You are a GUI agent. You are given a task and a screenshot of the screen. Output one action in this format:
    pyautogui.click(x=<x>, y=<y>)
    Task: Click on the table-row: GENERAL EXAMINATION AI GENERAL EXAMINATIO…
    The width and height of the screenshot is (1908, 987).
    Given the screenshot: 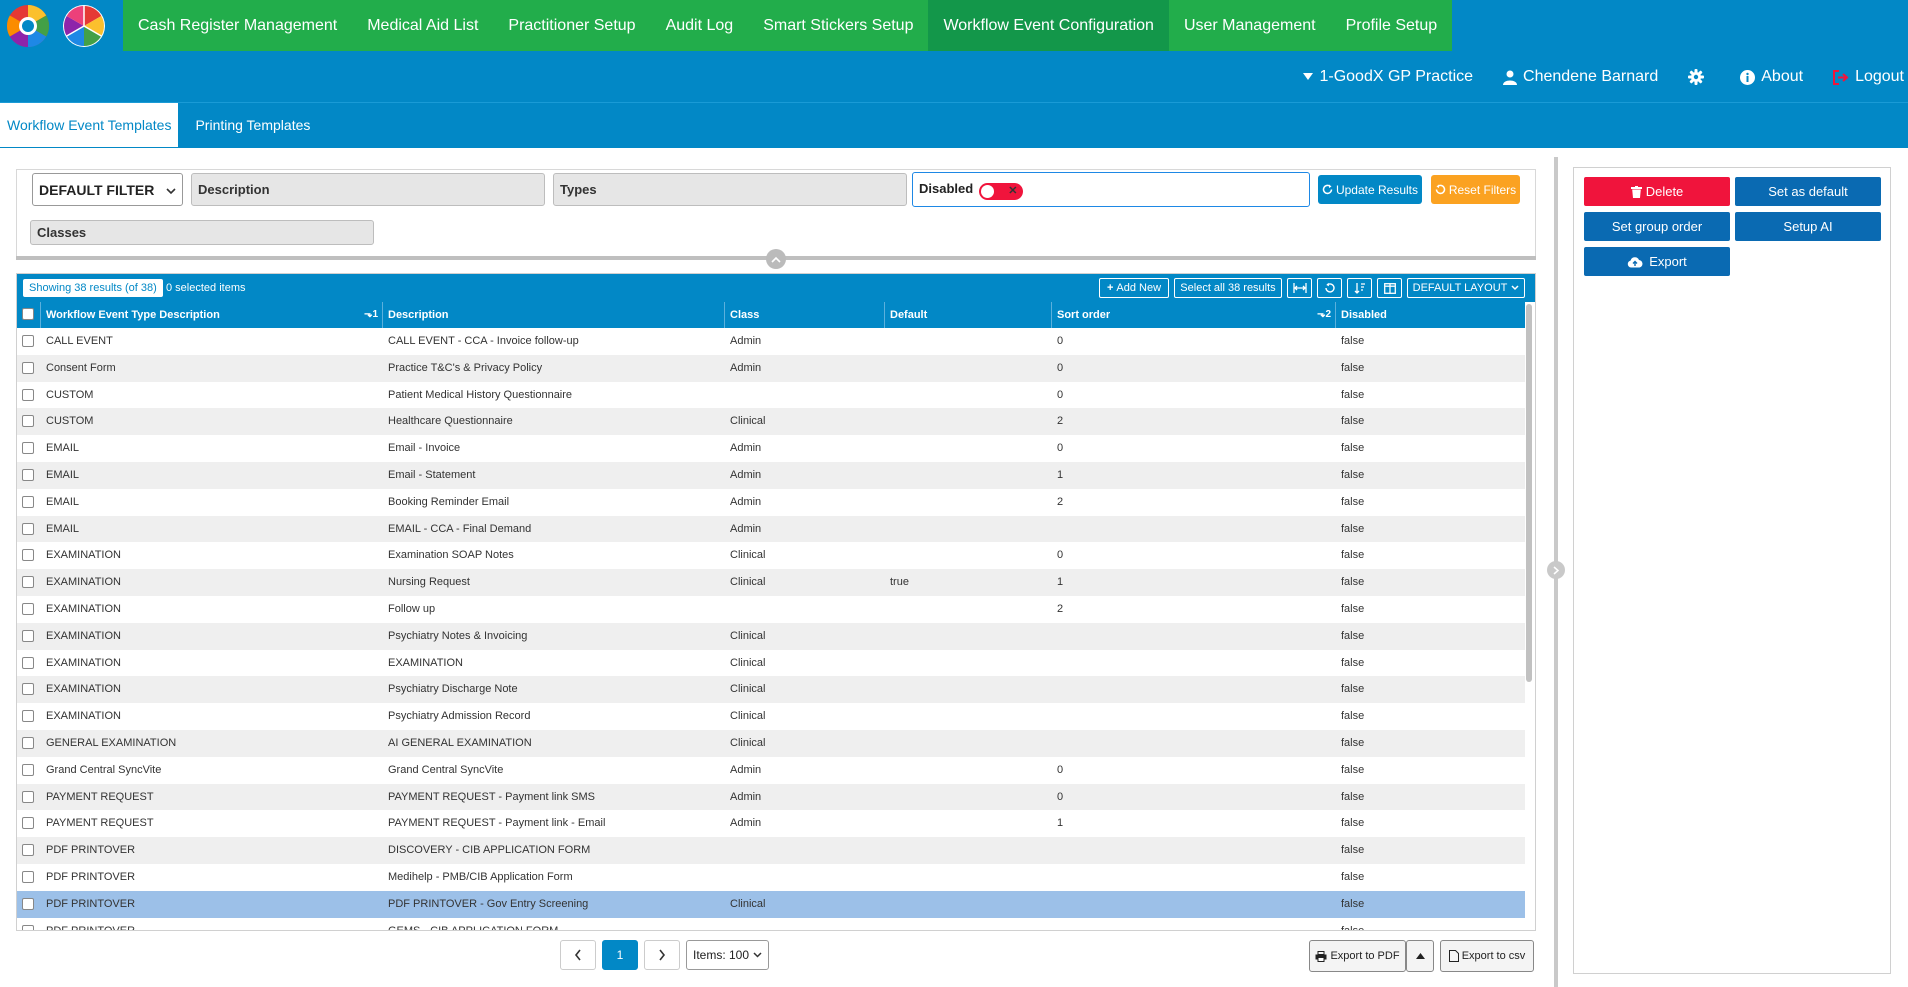 What is the action you would take?
    pyautogui.click(x=771, y=743)
    